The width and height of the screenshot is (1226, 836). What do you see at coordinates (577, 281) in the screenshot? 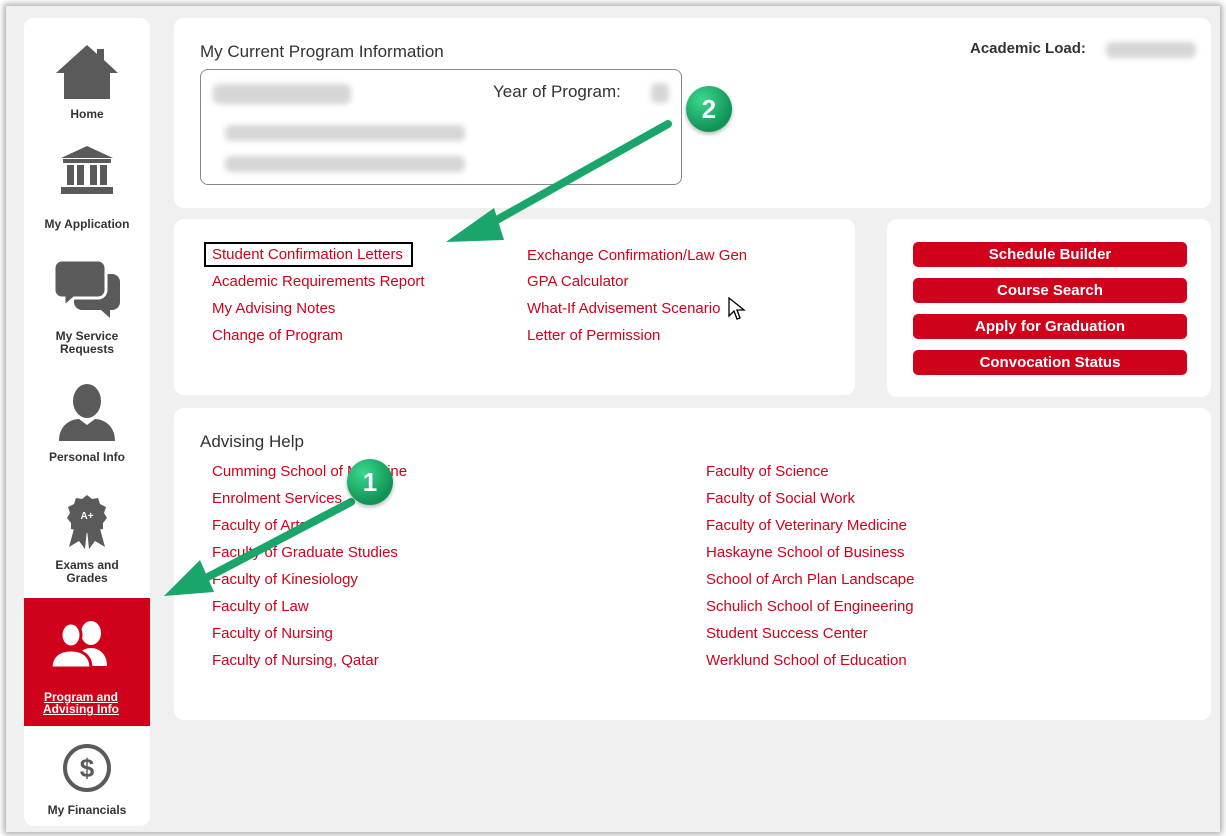
I see `gpa-calculator-link: GPA Calculator` at bounding box center [577, 281].